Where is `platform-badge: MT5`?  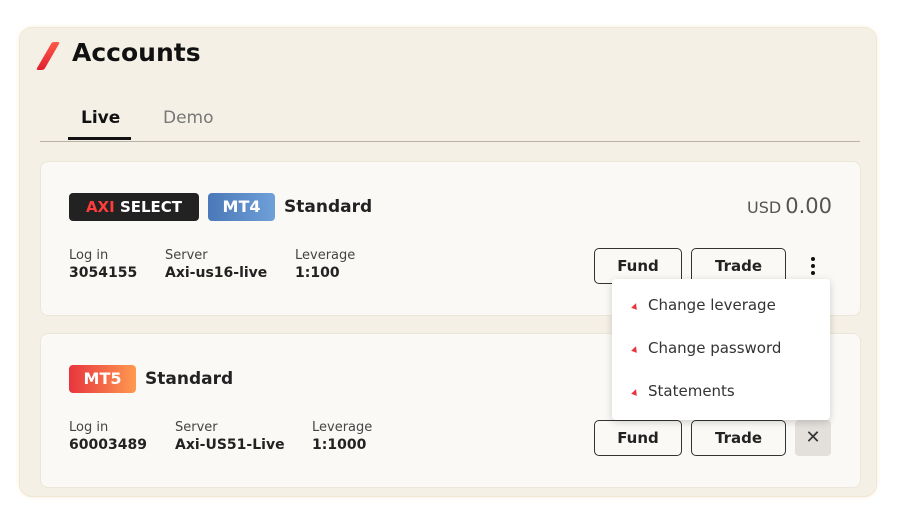 platform-badge: MT5 is located at coordinates (102, 379).